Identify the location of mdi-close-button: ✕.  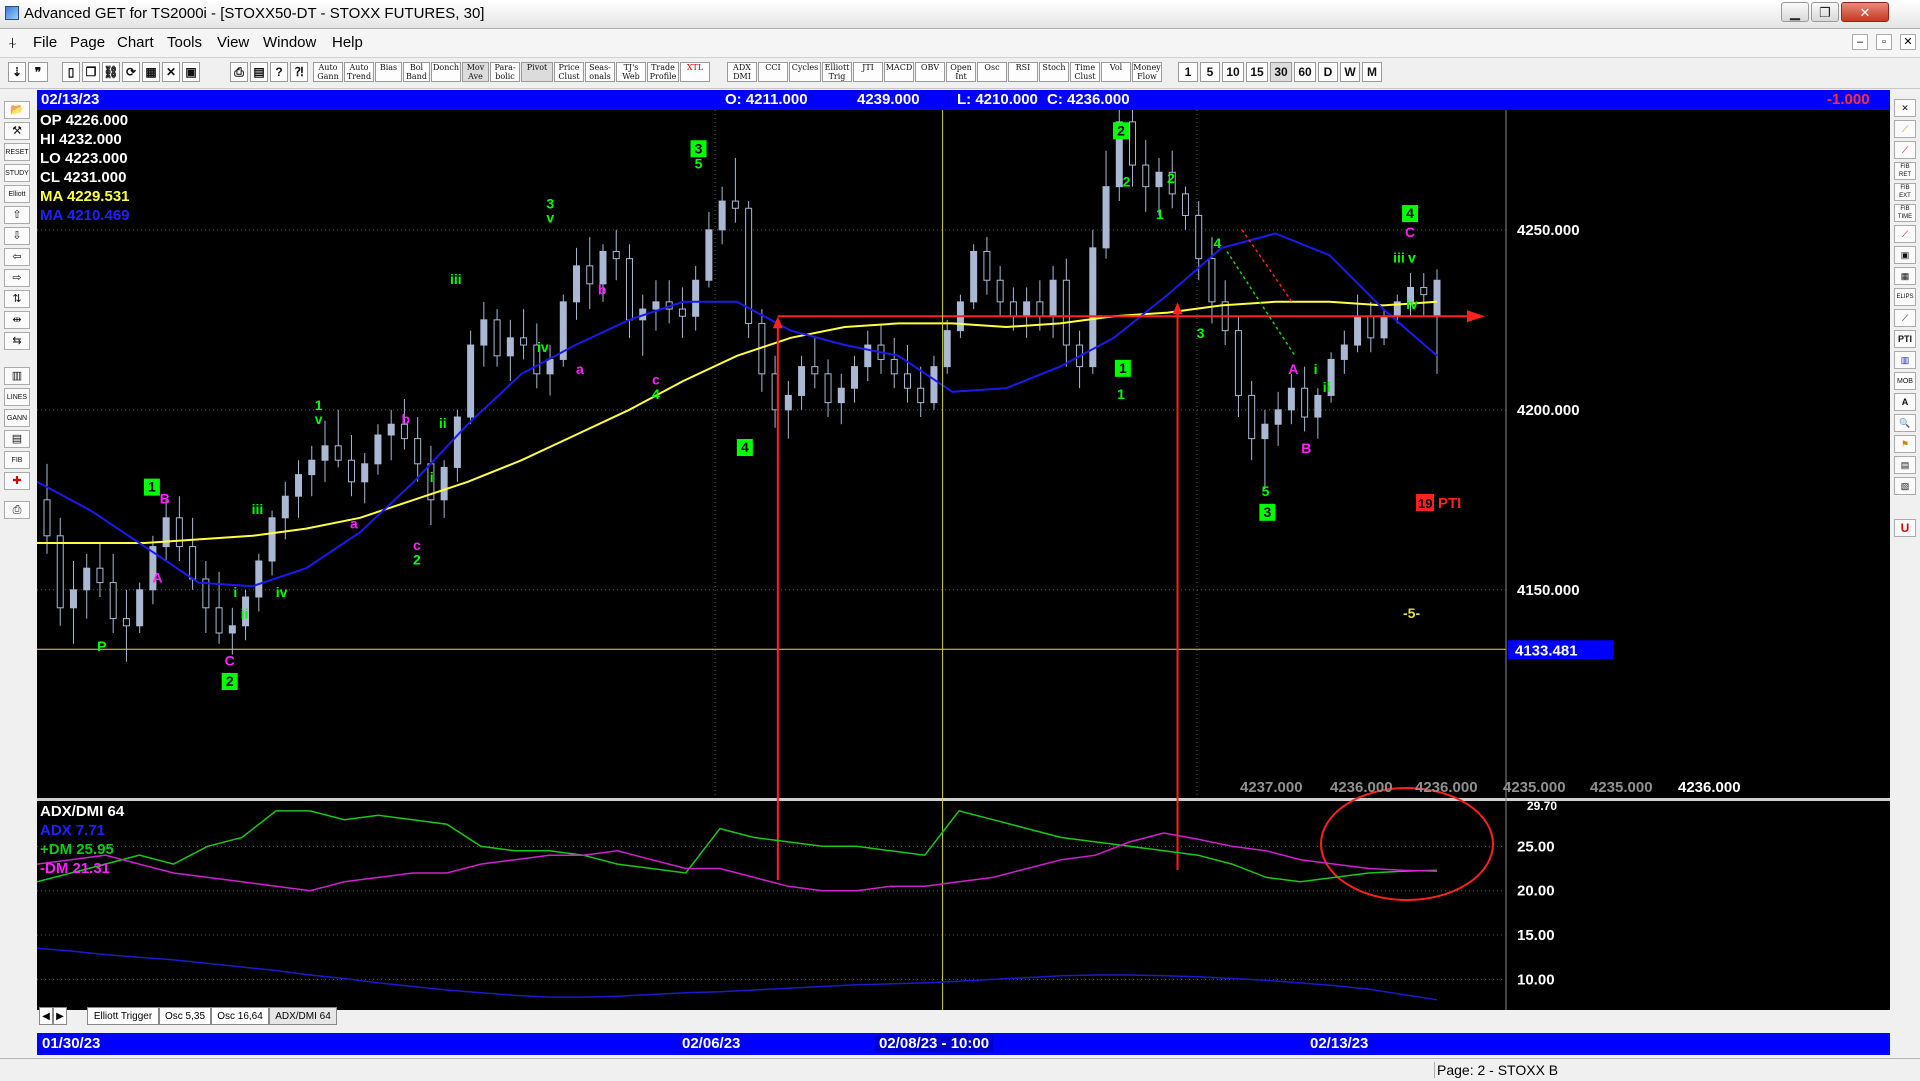
(1908, 42).